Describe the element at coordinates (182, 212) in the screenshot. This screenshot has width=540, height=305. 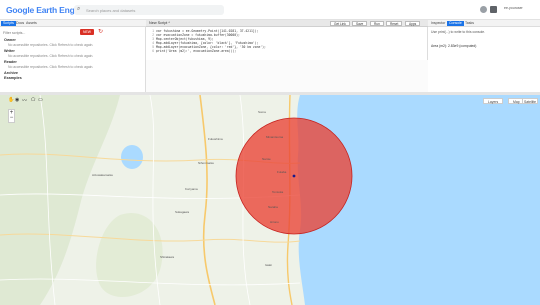
I see `place-label: Sukagawa` at that location.